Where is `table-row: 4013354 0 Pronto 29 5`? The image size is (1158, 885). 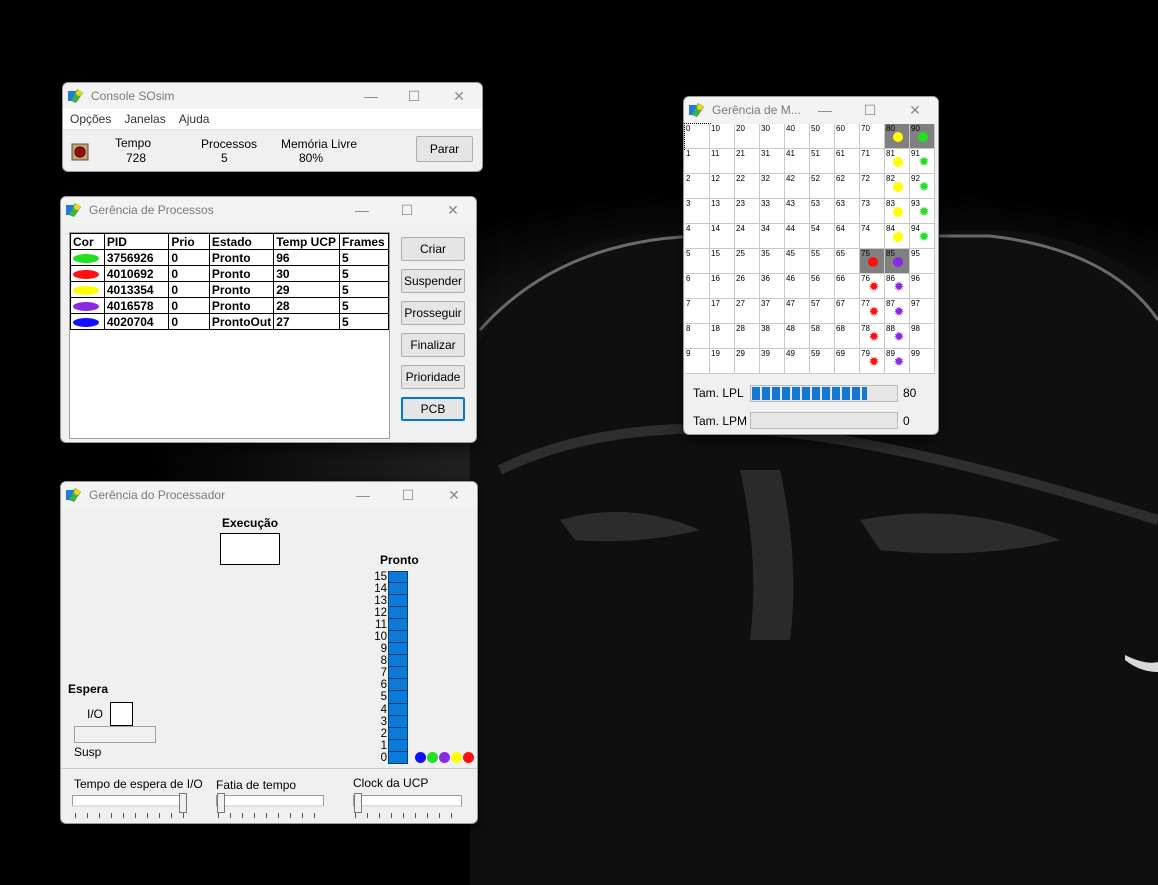 table-row: 4013354 0 Pronto 29 5 is located at coordinates (229, 289).